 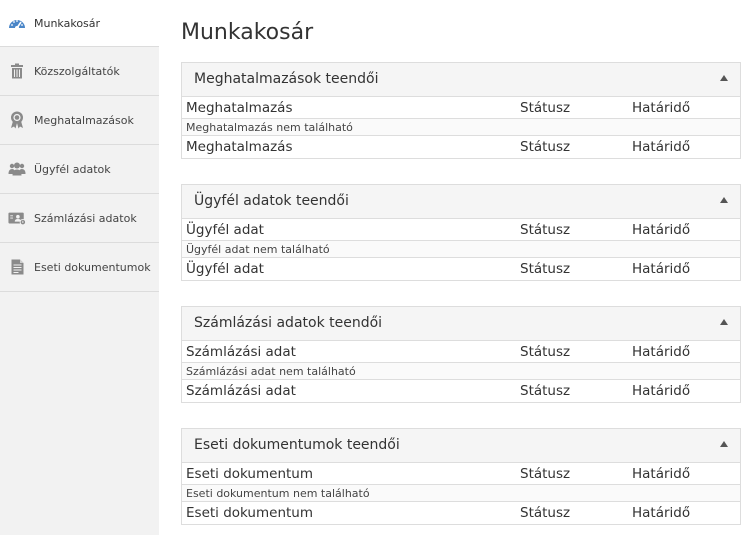 I want to click on table-header-row: Számlázási adat Státusz Határidő, so click(x=461, y=352).